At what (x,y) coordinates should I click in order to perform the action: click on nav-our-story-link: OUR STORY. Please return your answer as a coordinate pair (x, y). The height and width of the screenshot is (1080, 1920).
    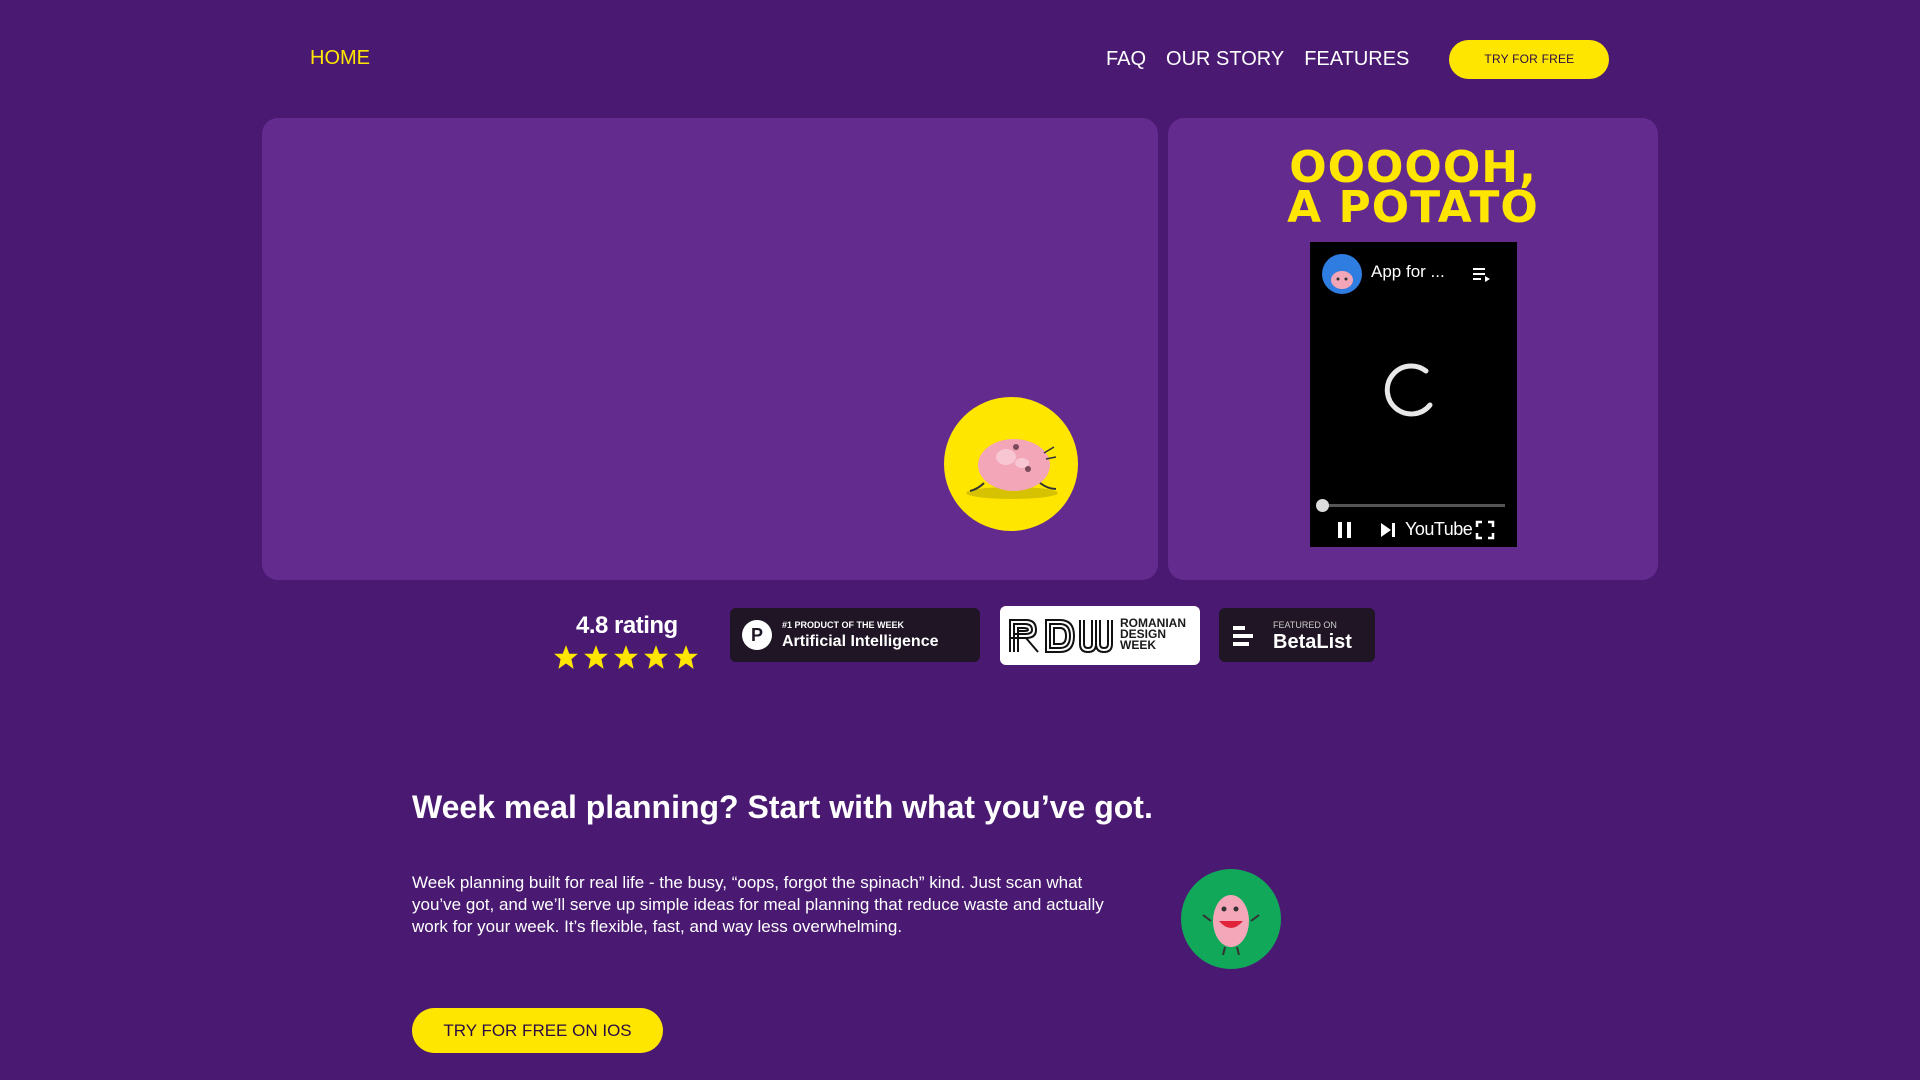
    Looking at the image, I should click on (1225, 59).